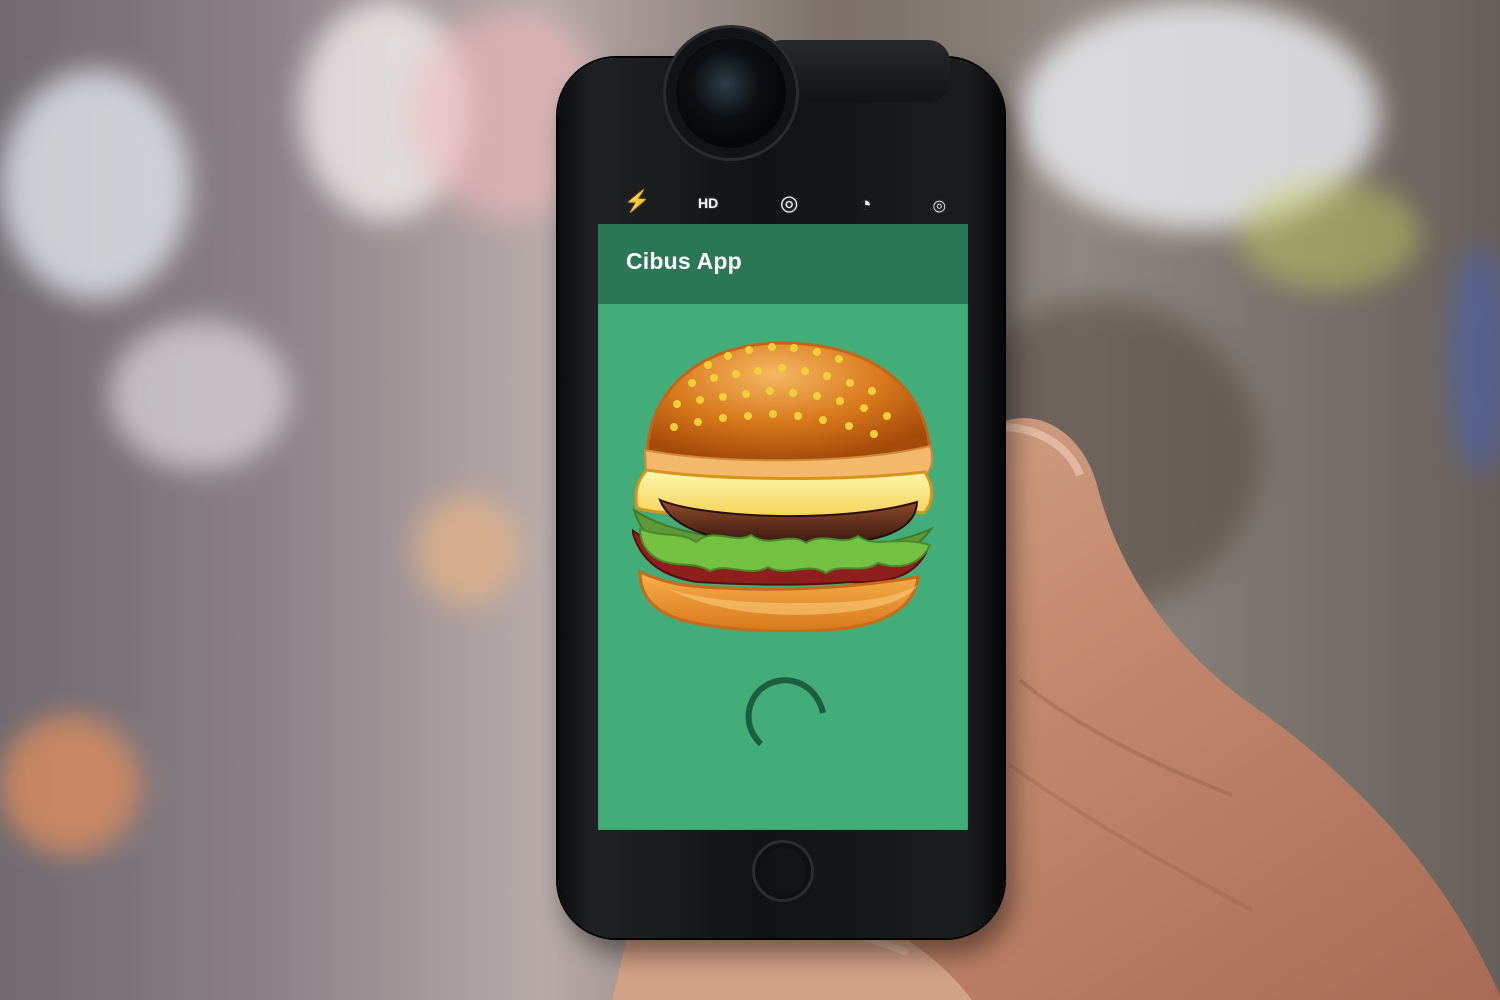 This screenshot has height=1000, width=1500. What do you see at coordinates (684, 261) in the screenshot?
I see `app-title: Cibus App` at bounding box center [684, 261].